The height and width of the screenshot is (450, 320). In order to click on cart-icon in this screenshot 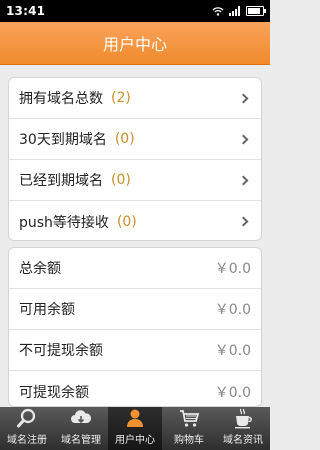, I will do `click(190, 418)`.